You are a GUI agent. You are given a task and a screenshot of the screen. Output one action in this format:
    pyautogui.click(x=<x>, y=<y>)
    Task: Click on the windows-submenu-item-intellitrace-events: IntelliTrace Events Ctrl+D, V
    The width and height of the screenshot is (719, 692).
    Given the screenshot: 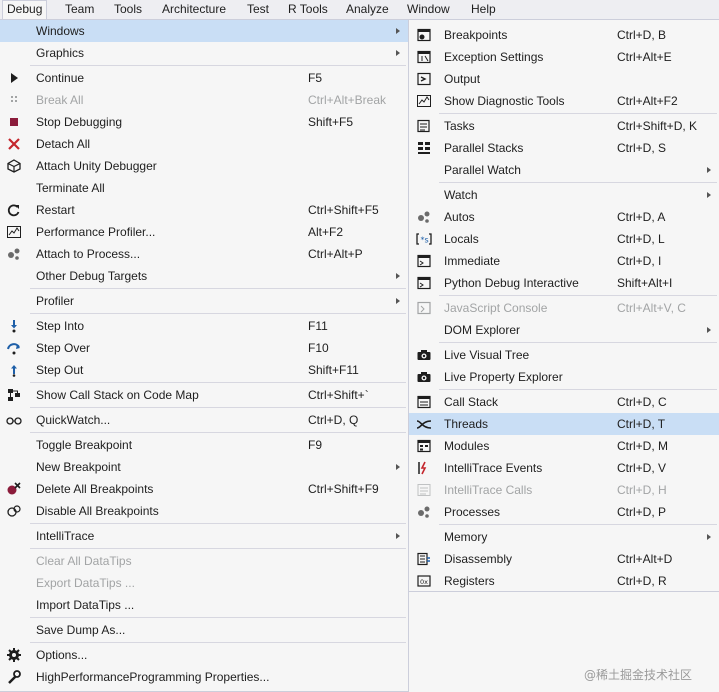 What is the action you would take?
    pyautogui.click(x=564, y=468)
    